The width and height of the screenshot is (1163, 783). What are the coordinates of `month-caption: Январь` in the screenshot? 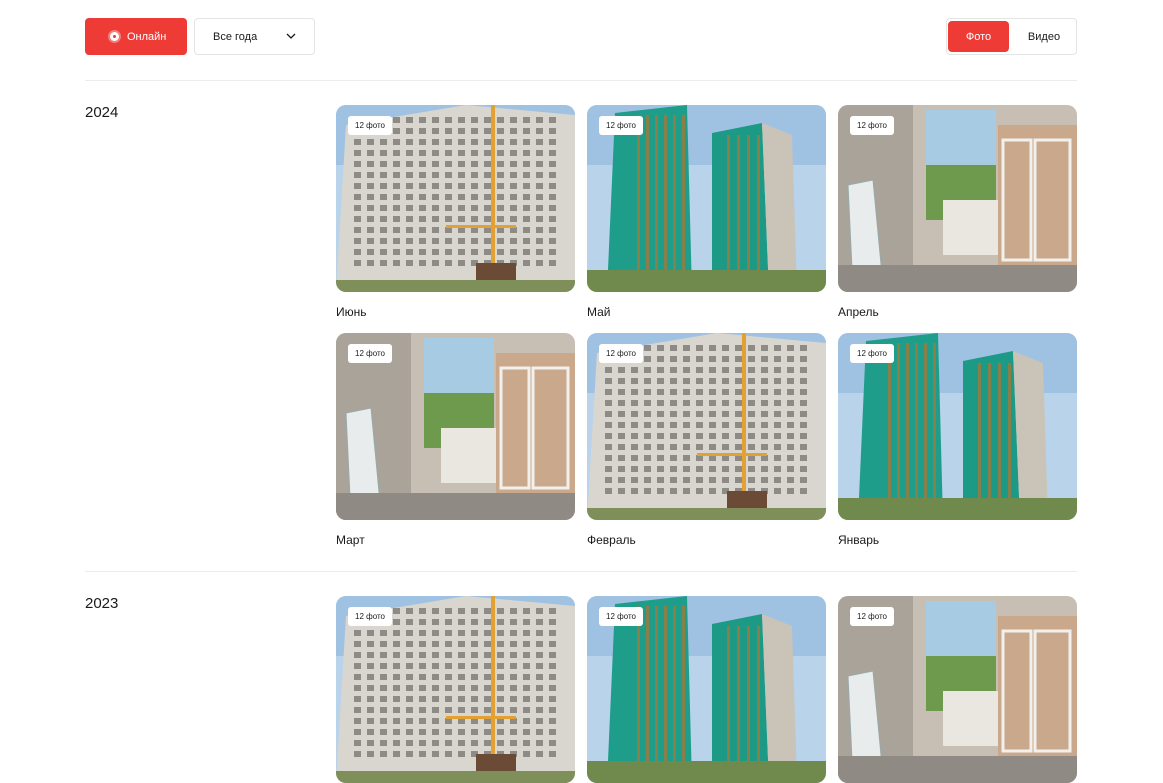 It's located at (858, 540).